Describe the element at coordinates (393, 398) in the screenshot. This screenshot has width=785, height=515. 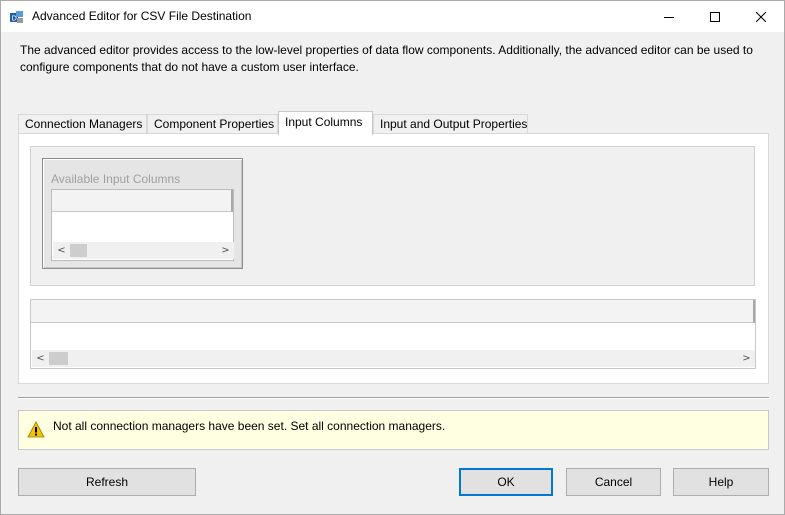
I see `divider` at that location.